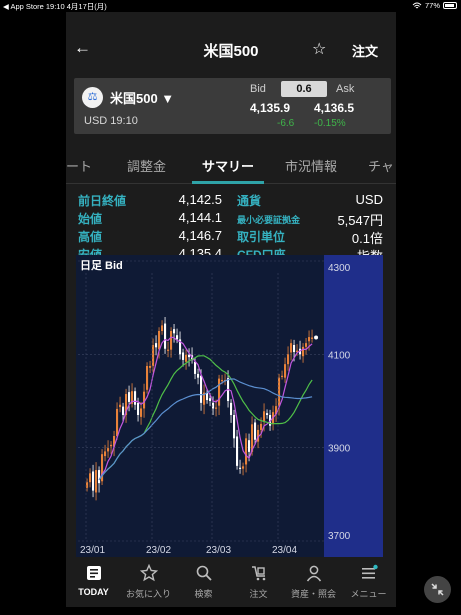 The image size is (461, 615). Describe the element at coordinates (231, 200) in the screenshot. I see `stats-row: 前日終値 4,142.5 通貨 USD` at that location.